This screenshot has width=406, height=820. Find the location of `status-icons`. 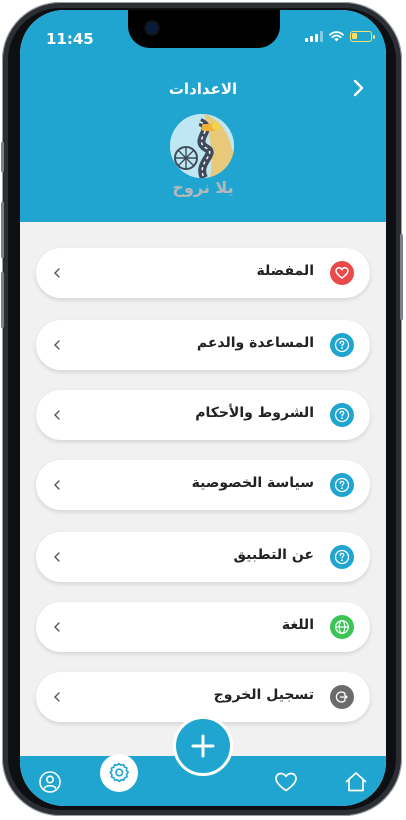

status-icons is located at coordinates (340, 36).